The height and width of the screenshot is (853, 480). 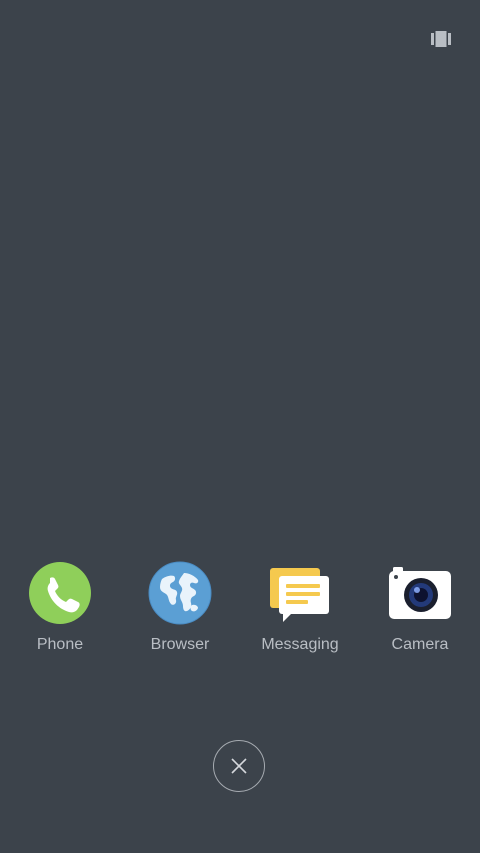 I want to click on app-phone: Phone, so click(x=60, y=607).